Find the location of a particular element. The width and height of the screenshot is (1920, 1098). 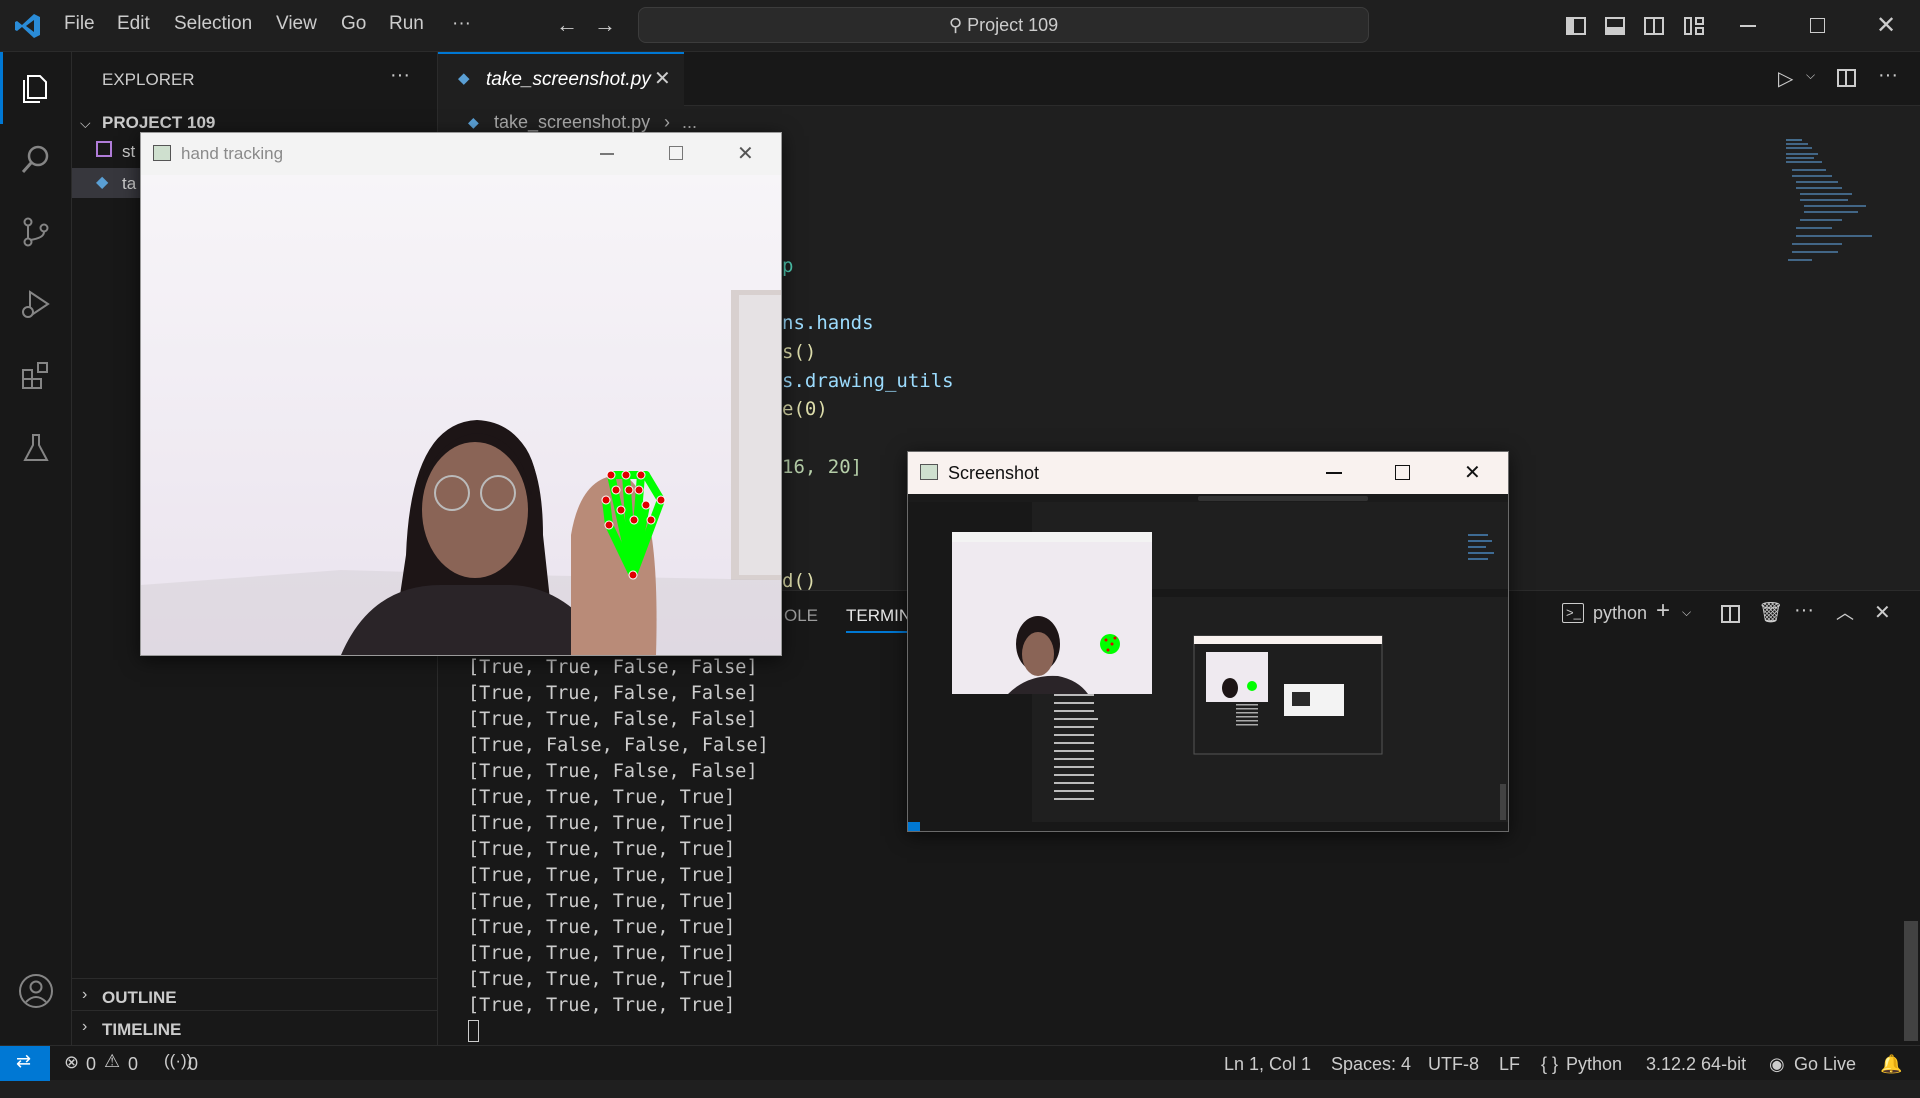

command-center-search: ⚲ Project 109 is located at coordinates (1003, 25).